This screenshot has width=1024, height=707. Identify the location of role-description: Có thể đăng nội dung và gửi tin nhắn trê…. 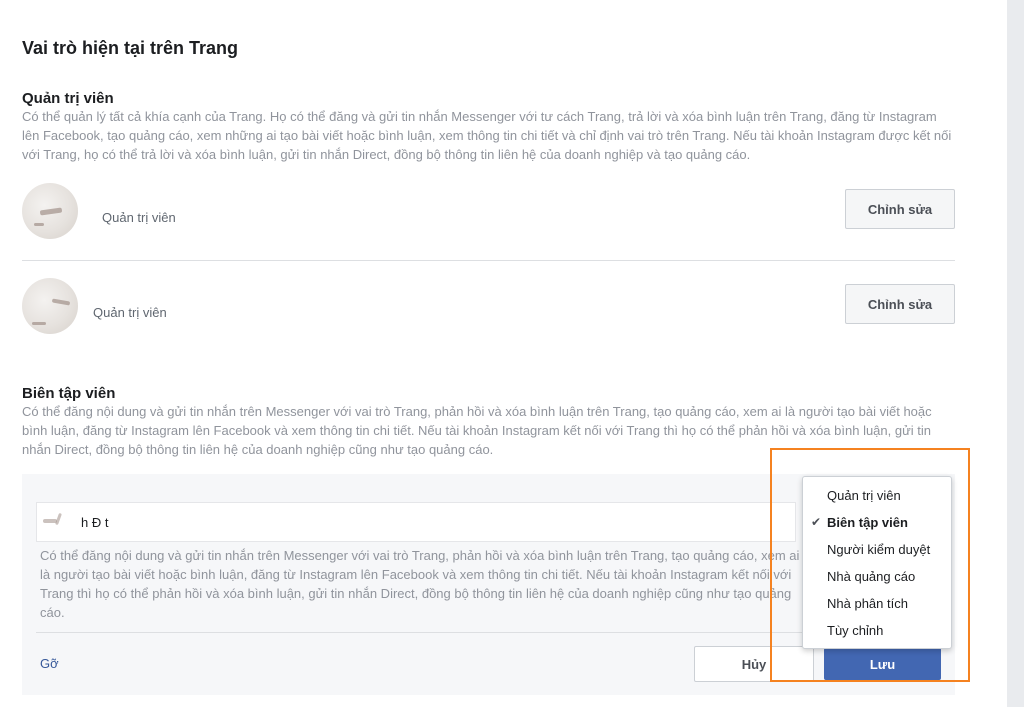
(420, 584).